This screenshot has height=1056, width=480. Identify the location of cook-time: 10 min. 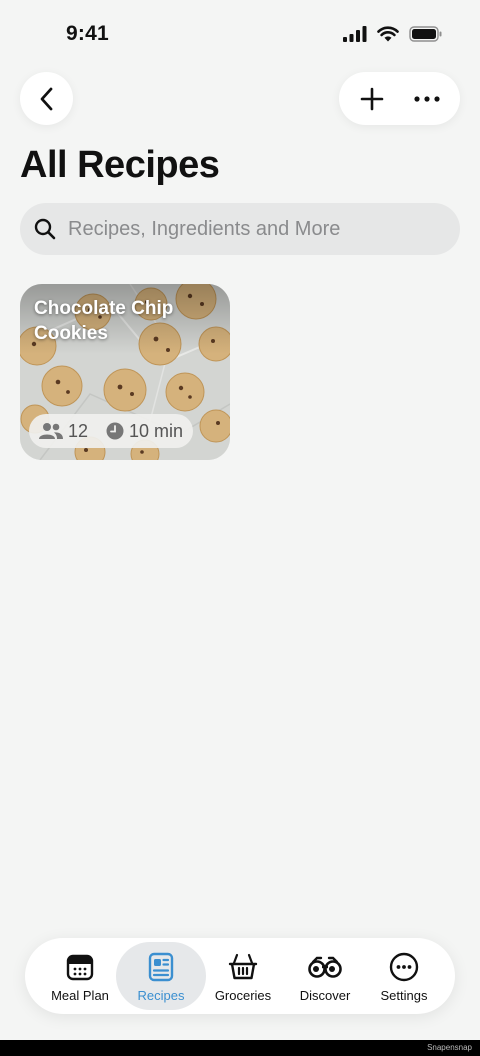
(156, 430).